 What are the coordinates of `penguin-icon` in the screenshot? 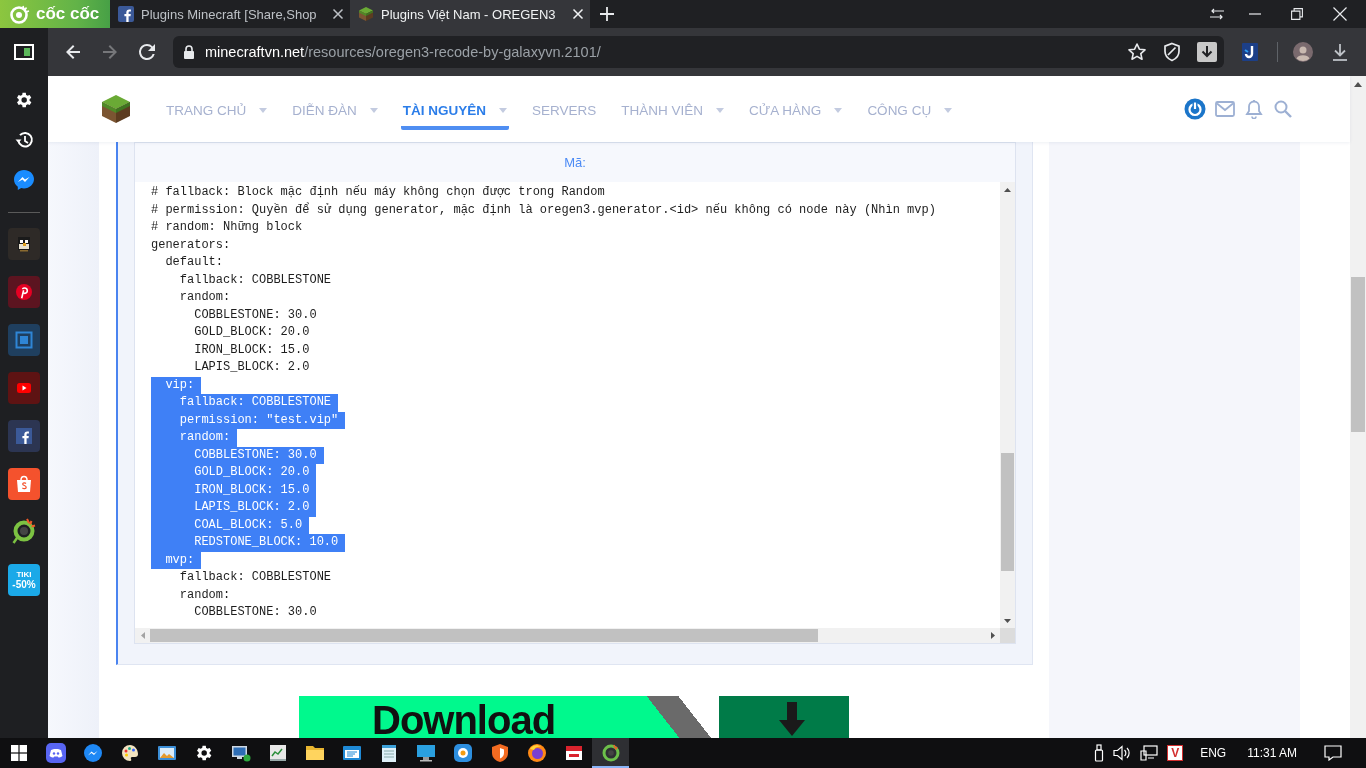 It's located at (24, 244).